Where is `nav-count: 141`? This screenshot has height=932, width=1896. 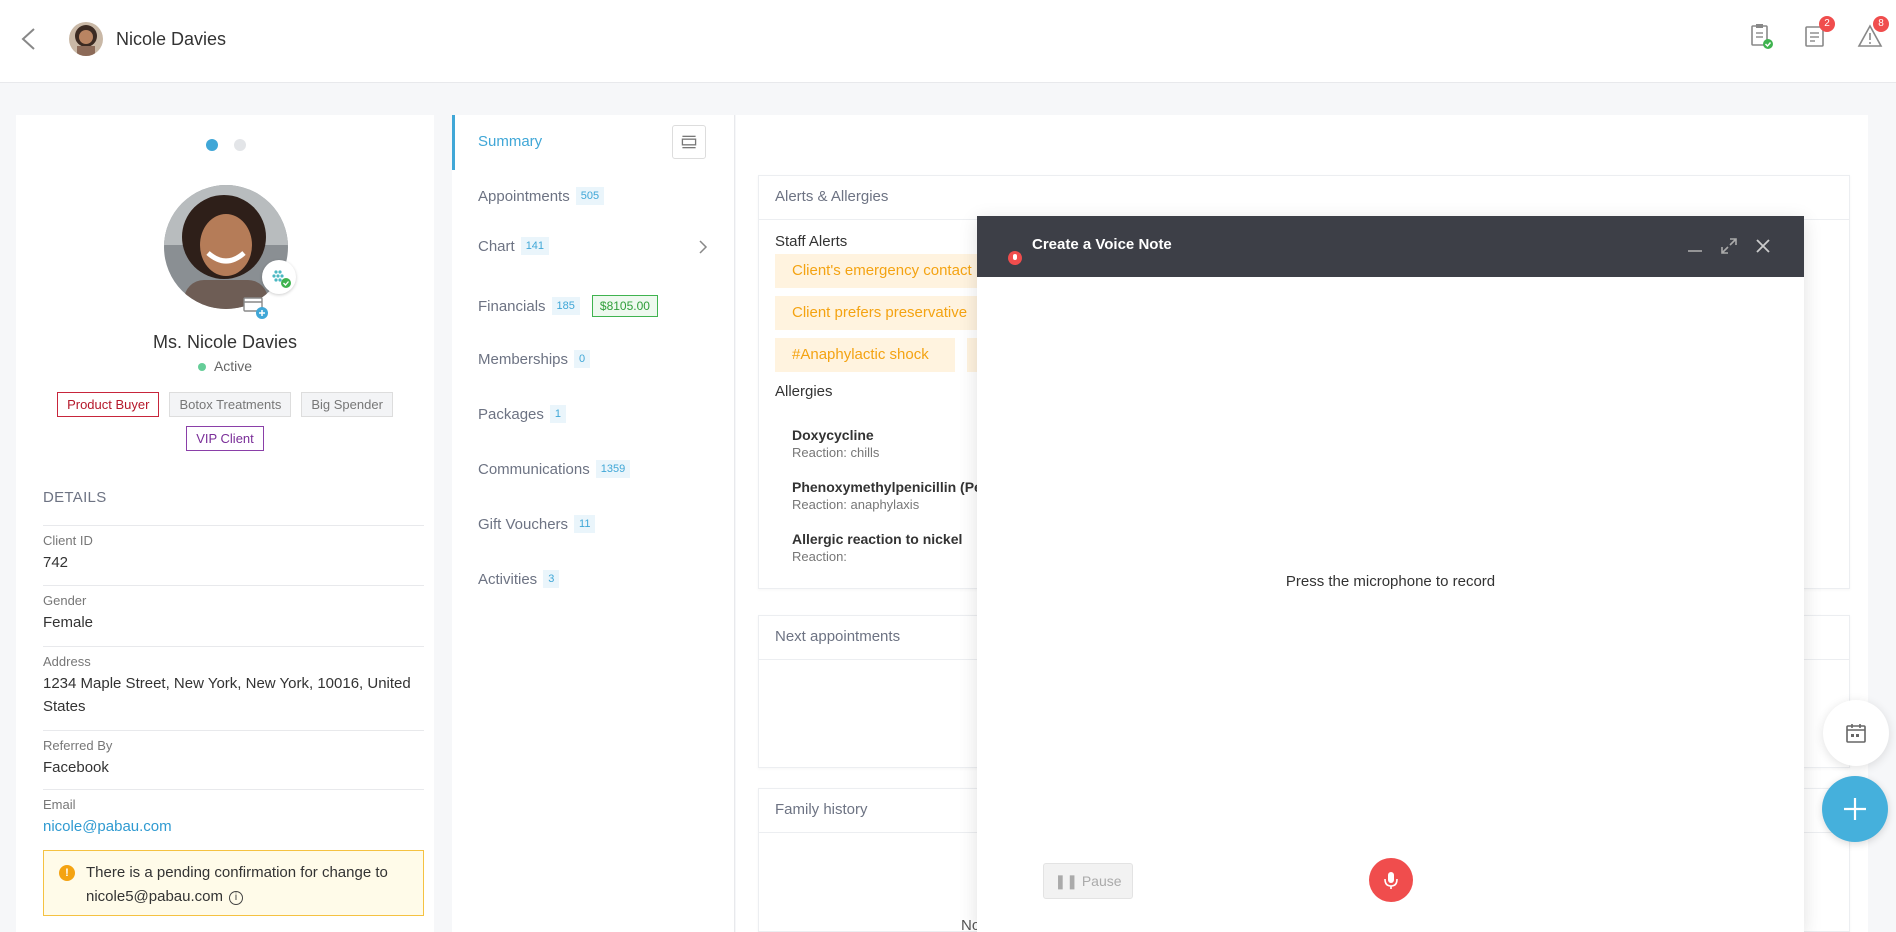
nav-count: 141 is located at coordinates (535, 246).